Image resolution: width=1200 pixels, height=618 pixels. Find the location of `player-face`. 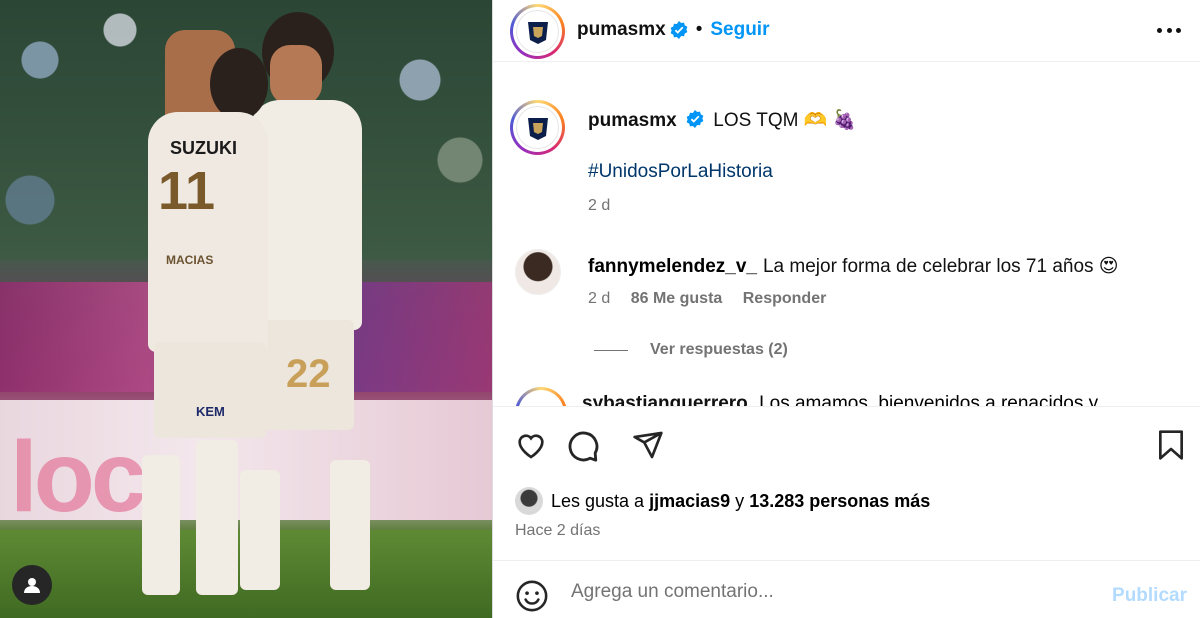

player-face is located at coordinates (296, 75).